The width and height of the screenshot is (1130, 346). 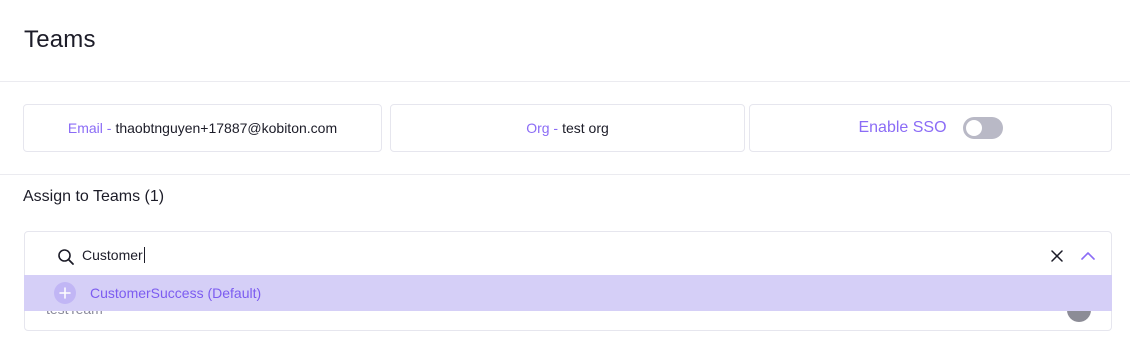 What do you see at coordinates (89, 128) in the screenshot?
I see `email-label: Email -` at bounding box center [89, 128].